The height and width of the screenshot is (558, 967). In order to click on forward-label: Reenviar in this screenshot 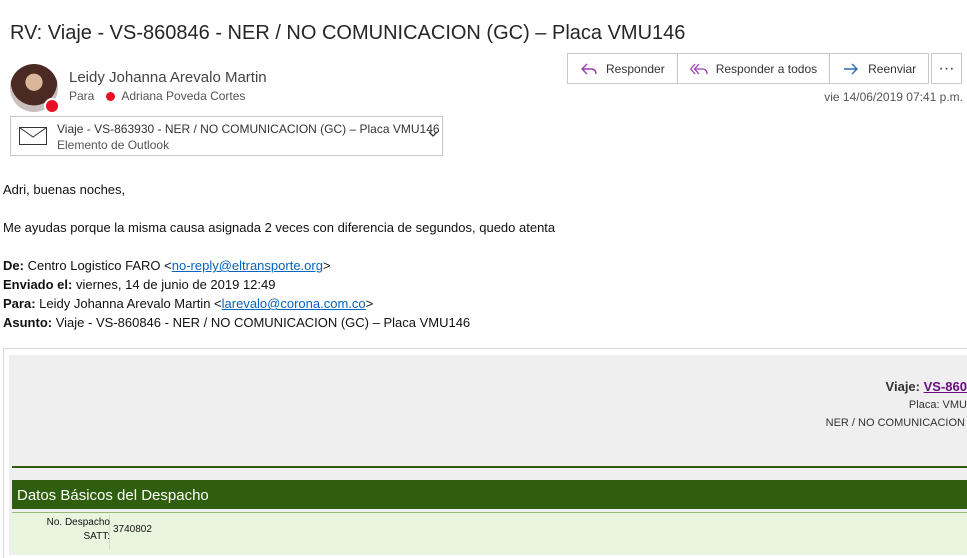, I will do `click(892, 68)`.